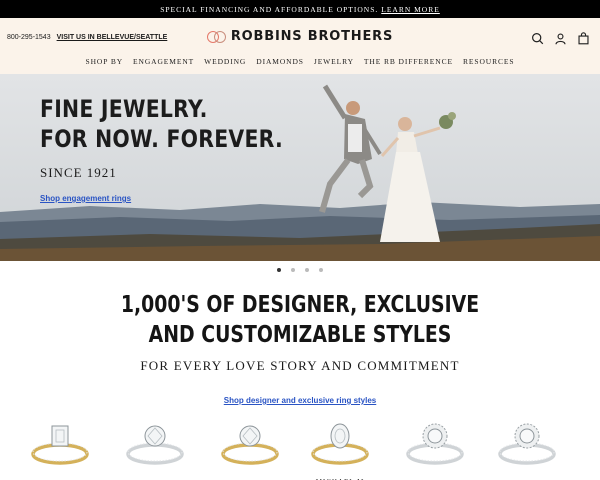 Image resolution: width=600 pixels, height=480 pixels. I want to click on nav-item-the-rb-difference: THE RB DIFFERENCE, so click(408, 61).